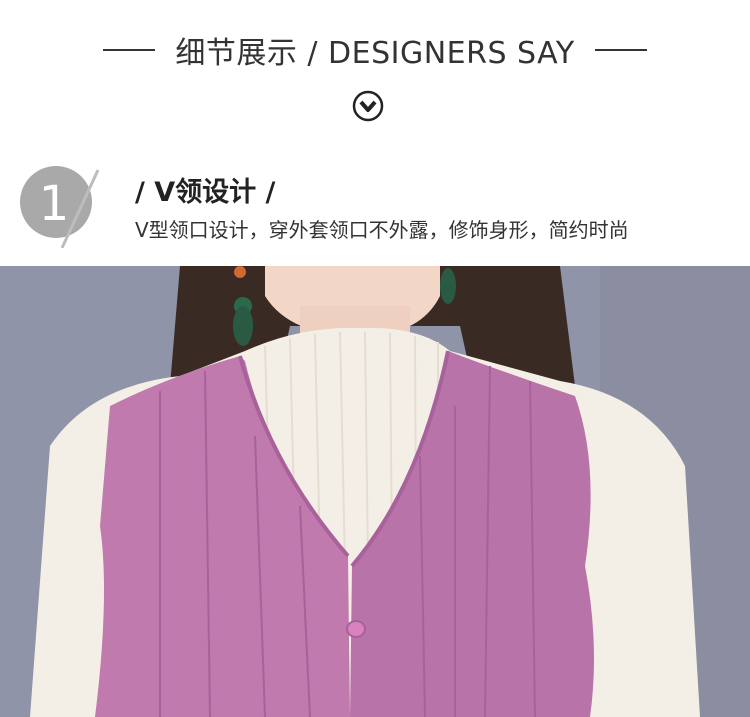 This screenshot has height=717, width=750. I want to click on section-title: 细节展示 / DESIGNERS SAY, so click(375, 53).